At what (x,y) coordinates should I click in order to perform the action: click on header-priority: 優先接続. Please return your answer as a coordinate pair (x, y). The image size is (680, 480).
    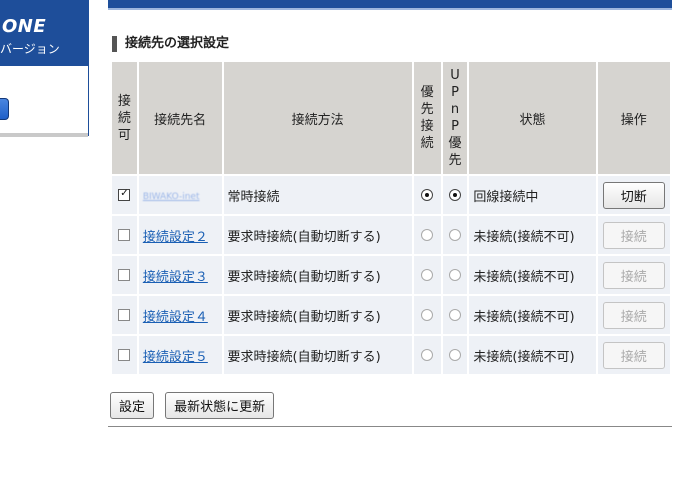
    Looking at the image, I should click on (427, 118).